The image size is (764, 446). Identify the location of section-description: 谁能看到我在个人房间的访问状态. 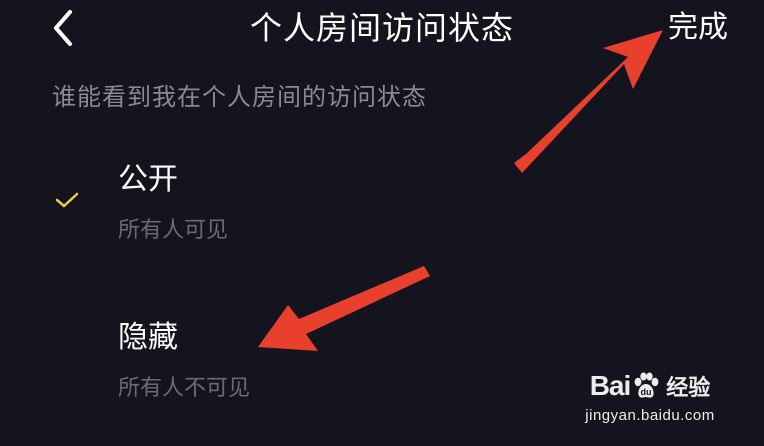
(239, 97).